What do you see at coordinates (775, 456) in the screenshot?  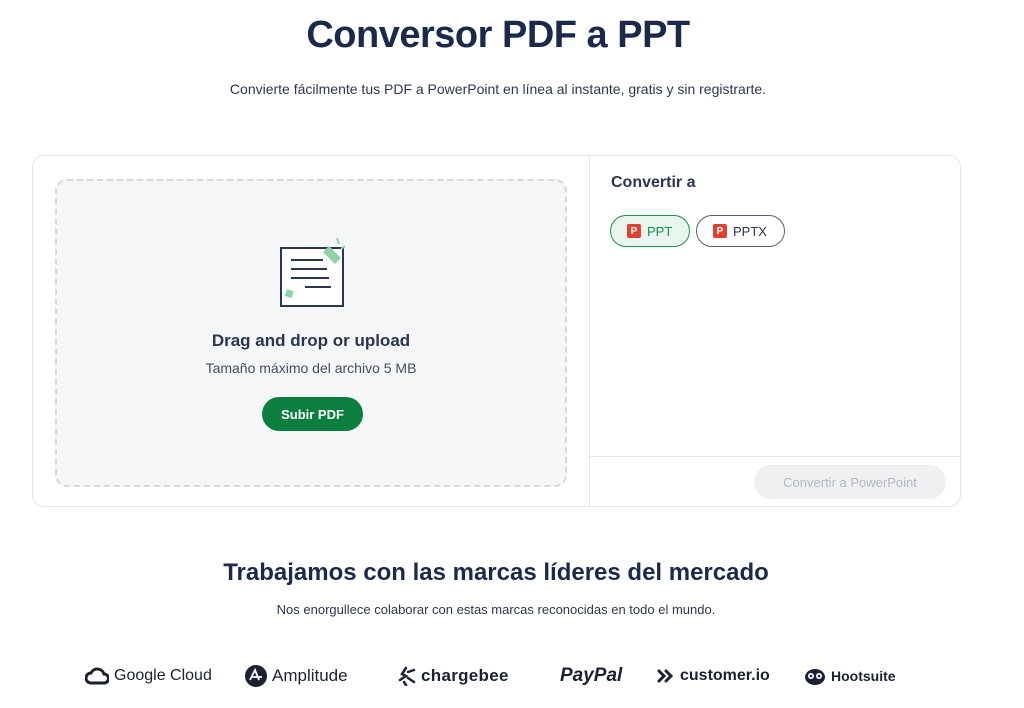 I see `action-divider` at bounding box center [775, 456].